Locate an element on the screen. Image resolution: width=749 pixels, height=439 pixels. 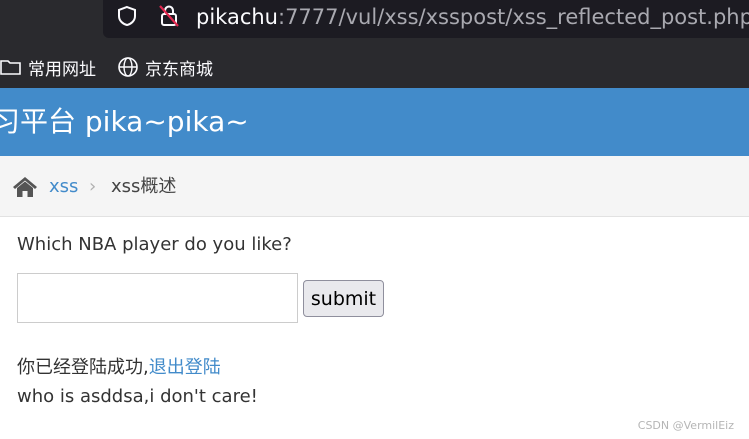
site-title: 习平台 pika~pika~ is located at coordinates (124, 121).